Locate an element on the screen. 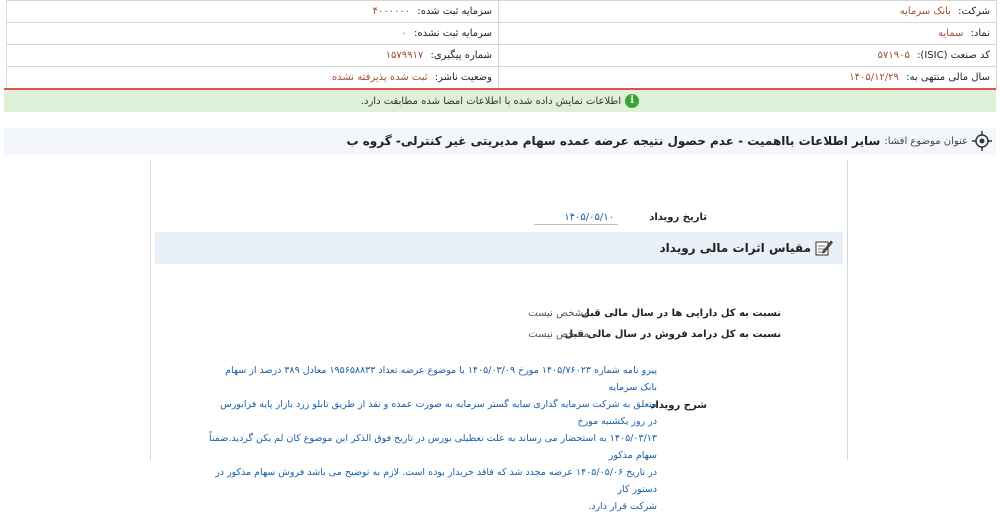  fiscal-label: سال مالی منتهی به: is located at coordinates (948, 77).